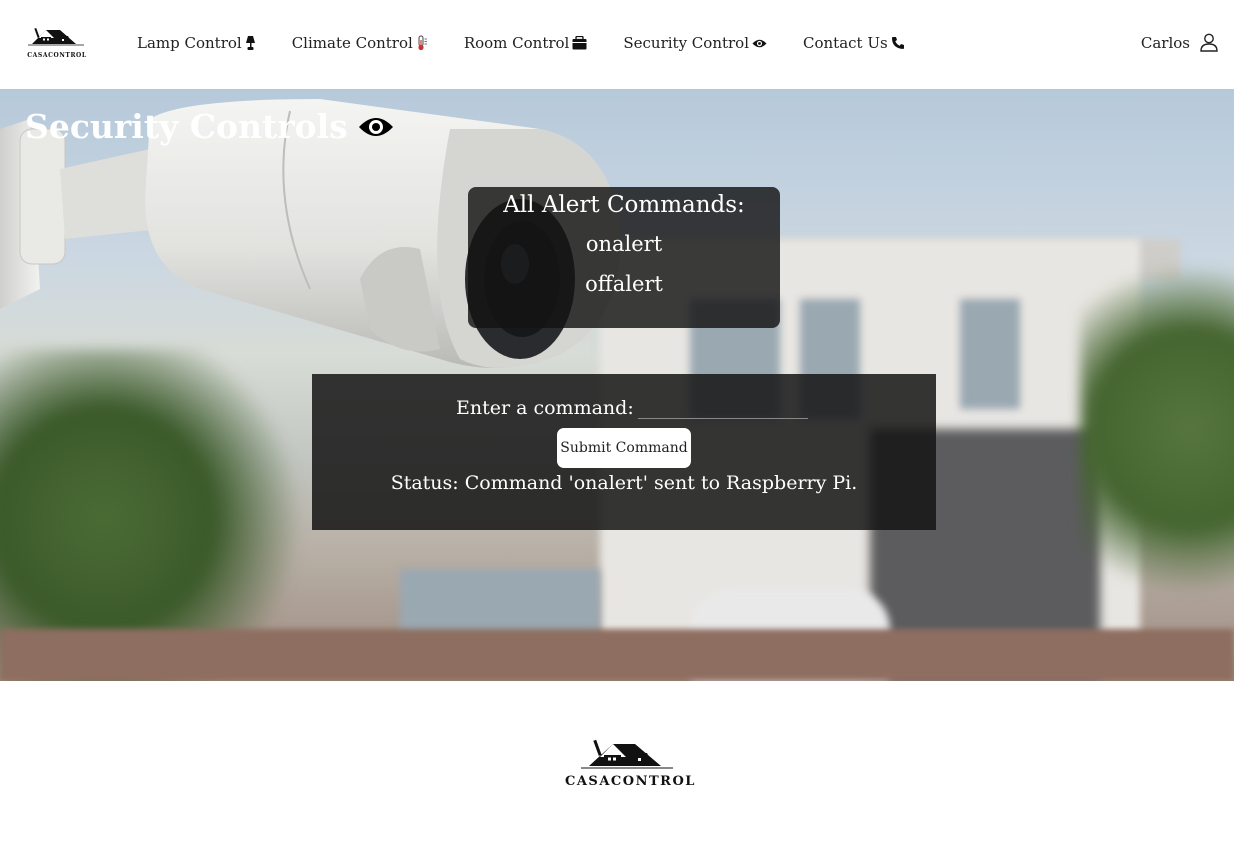 This screenshot has width=1234, height=858. Describe the element at coordinates (1165, 42) in the screenshot. I see `user-name: Carlos` at that location.